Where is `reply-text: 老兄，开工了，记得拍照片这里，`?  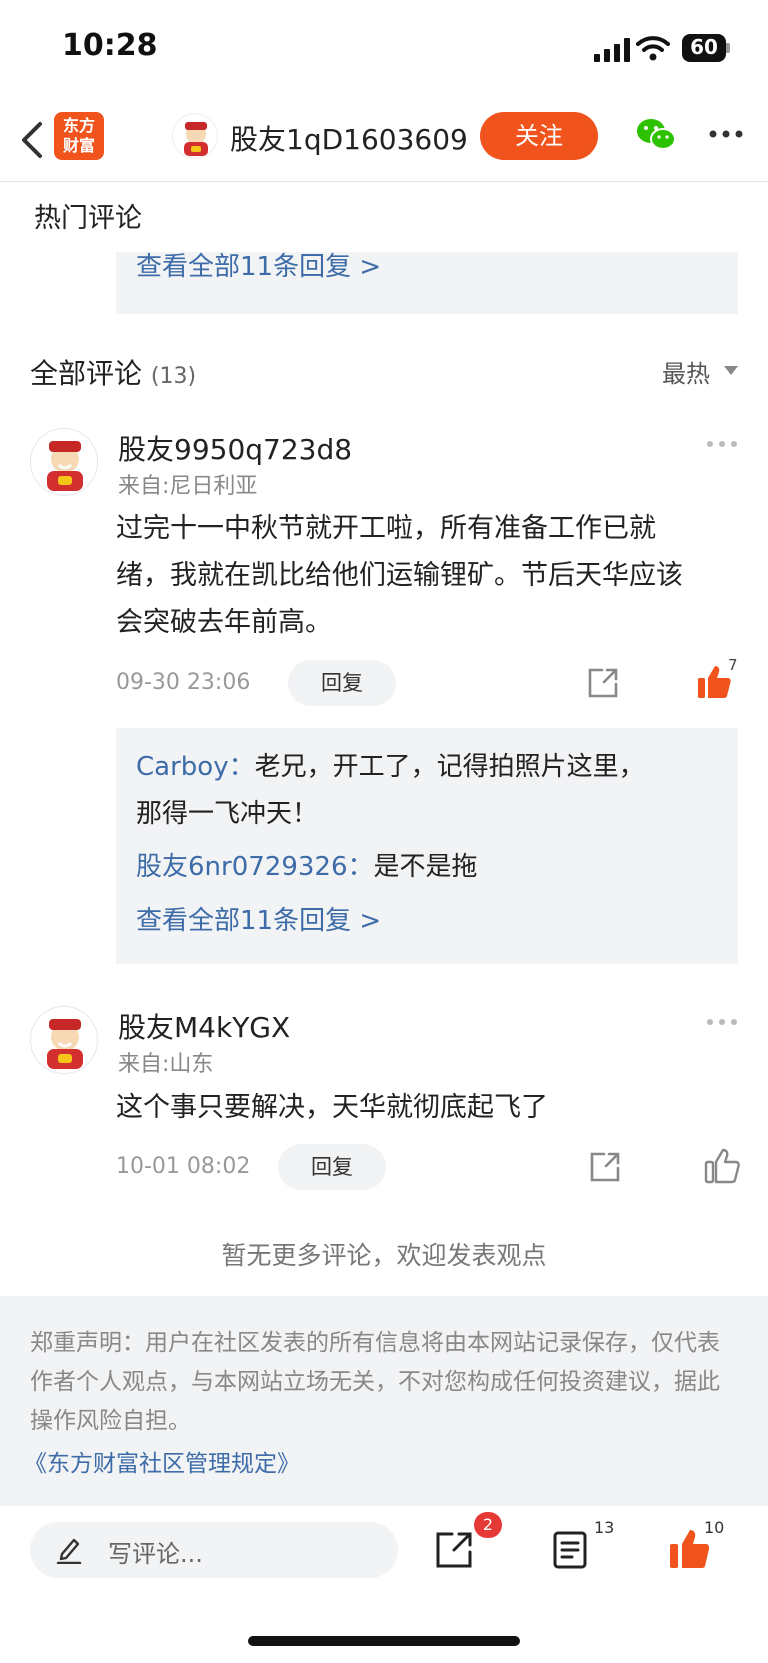
reply-text: 老兄，开工了，记得拍照片这里， is located at coordinates (449, 767).